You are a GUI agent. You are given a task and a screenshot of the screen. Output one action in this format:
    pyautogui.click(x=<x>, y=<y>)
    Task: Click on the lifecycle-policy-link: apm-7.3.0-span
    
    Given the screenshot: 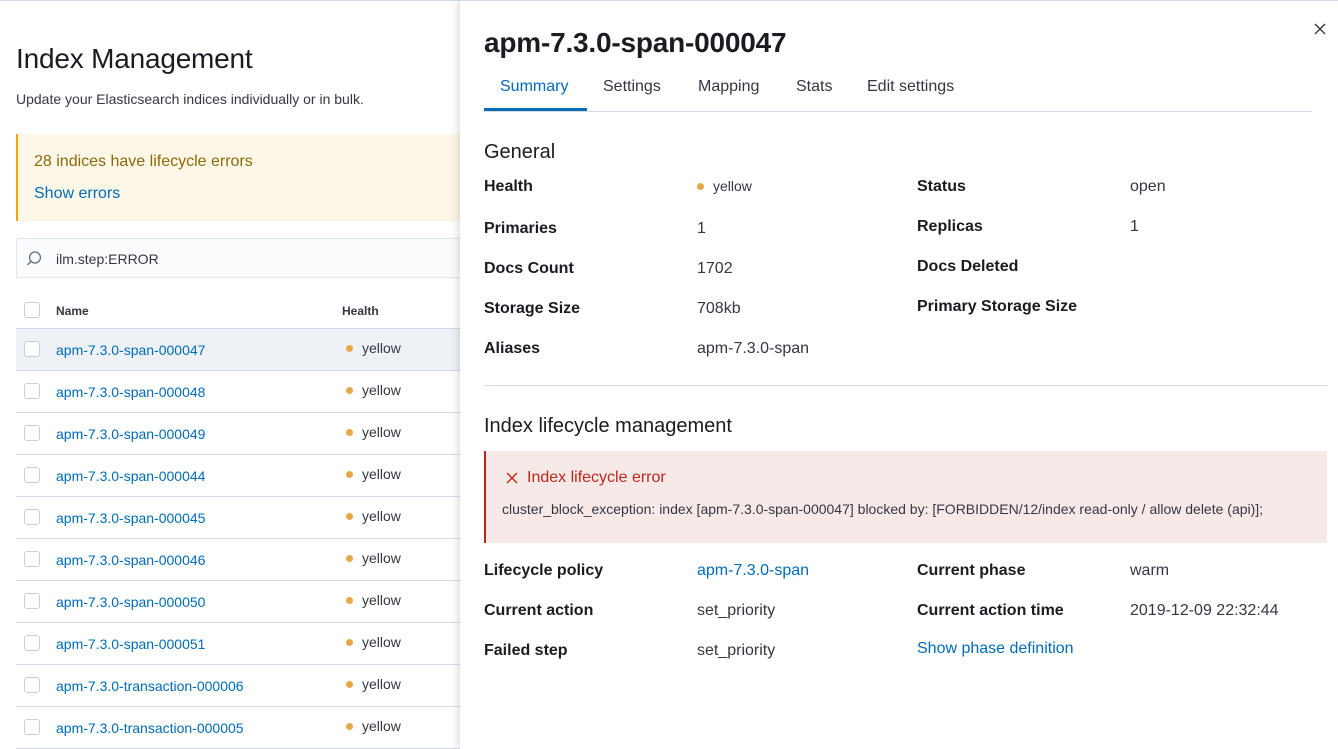 What is the action you would take?
    pyautogui.click(x=753, y=571)
    